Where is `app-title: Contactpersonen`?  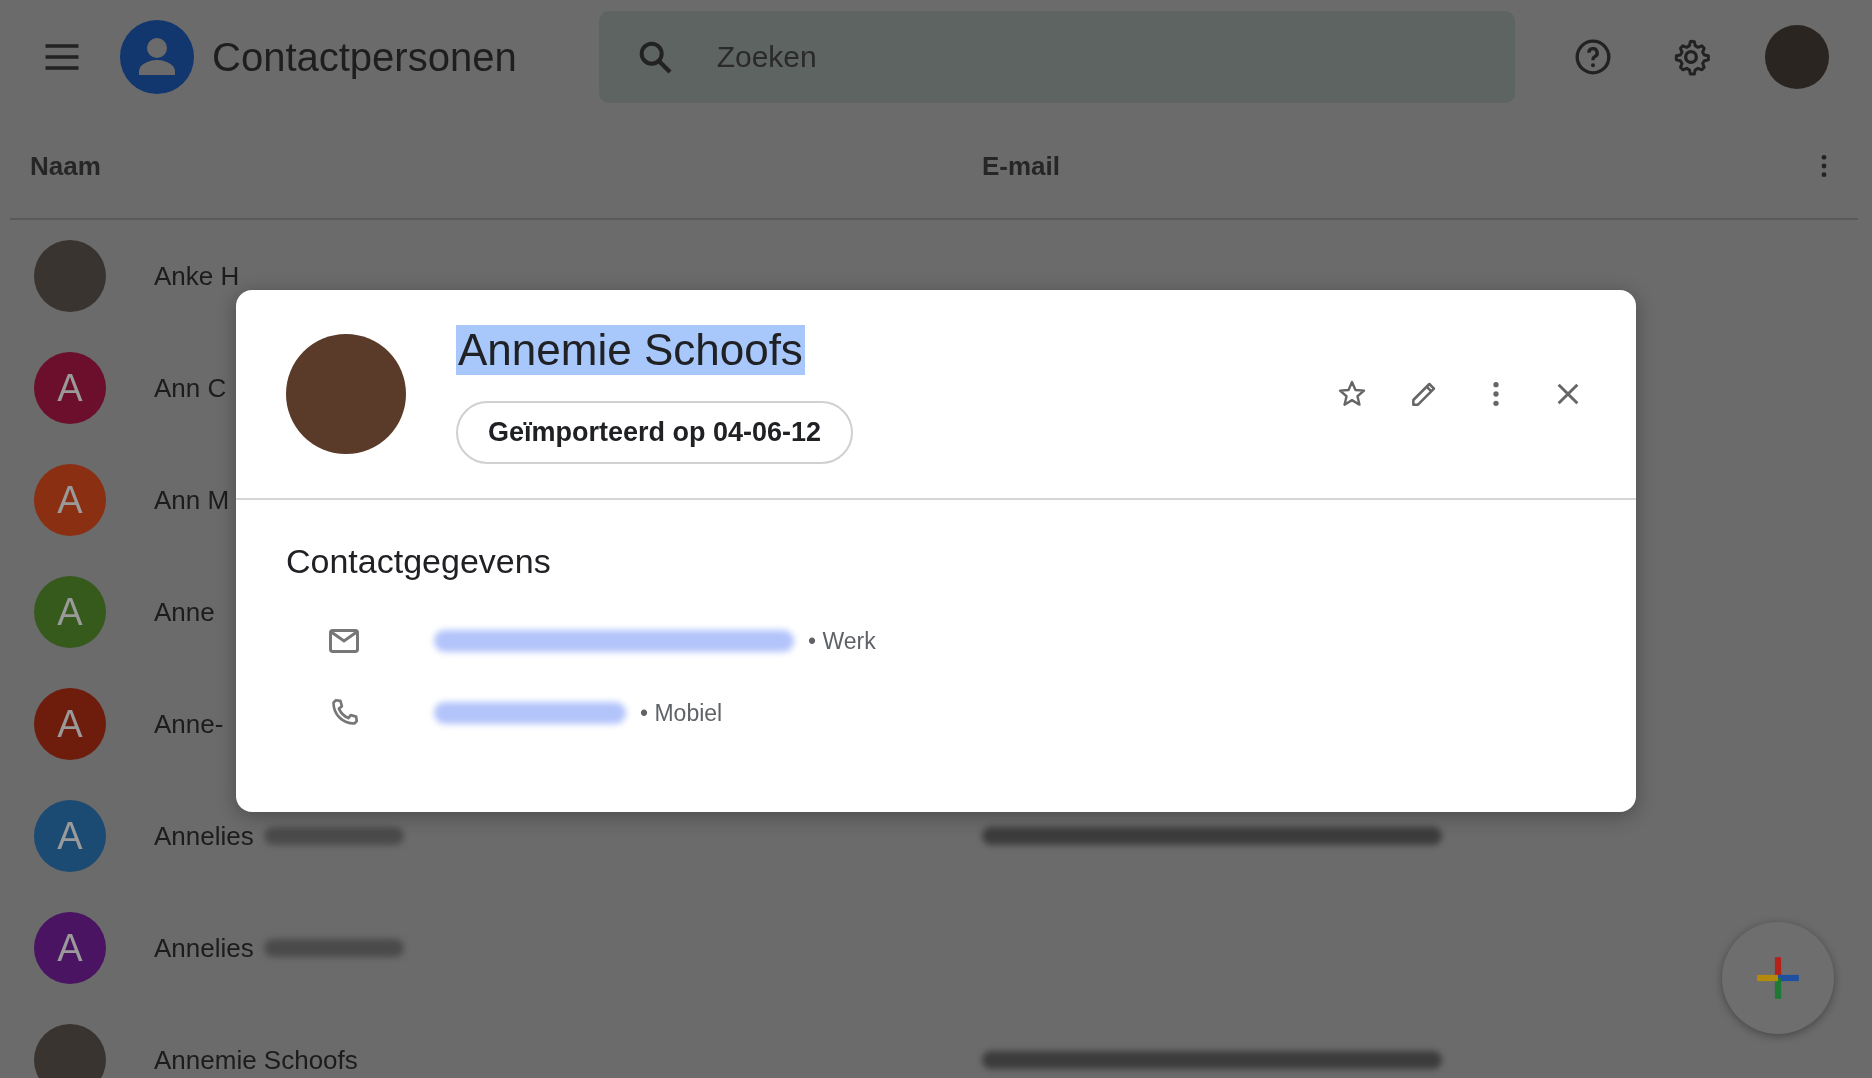
app-title: Contactpersonen is located at coordinates (364, 57).